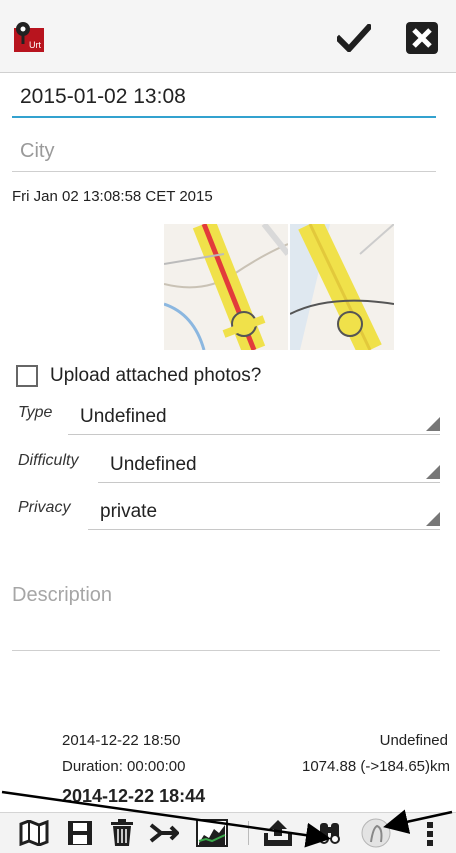  What do you see at coordinates (124, 766) in the screenshot?
I see `track-duration: Duration: 00:00:00` at bounding box center [124, 766].